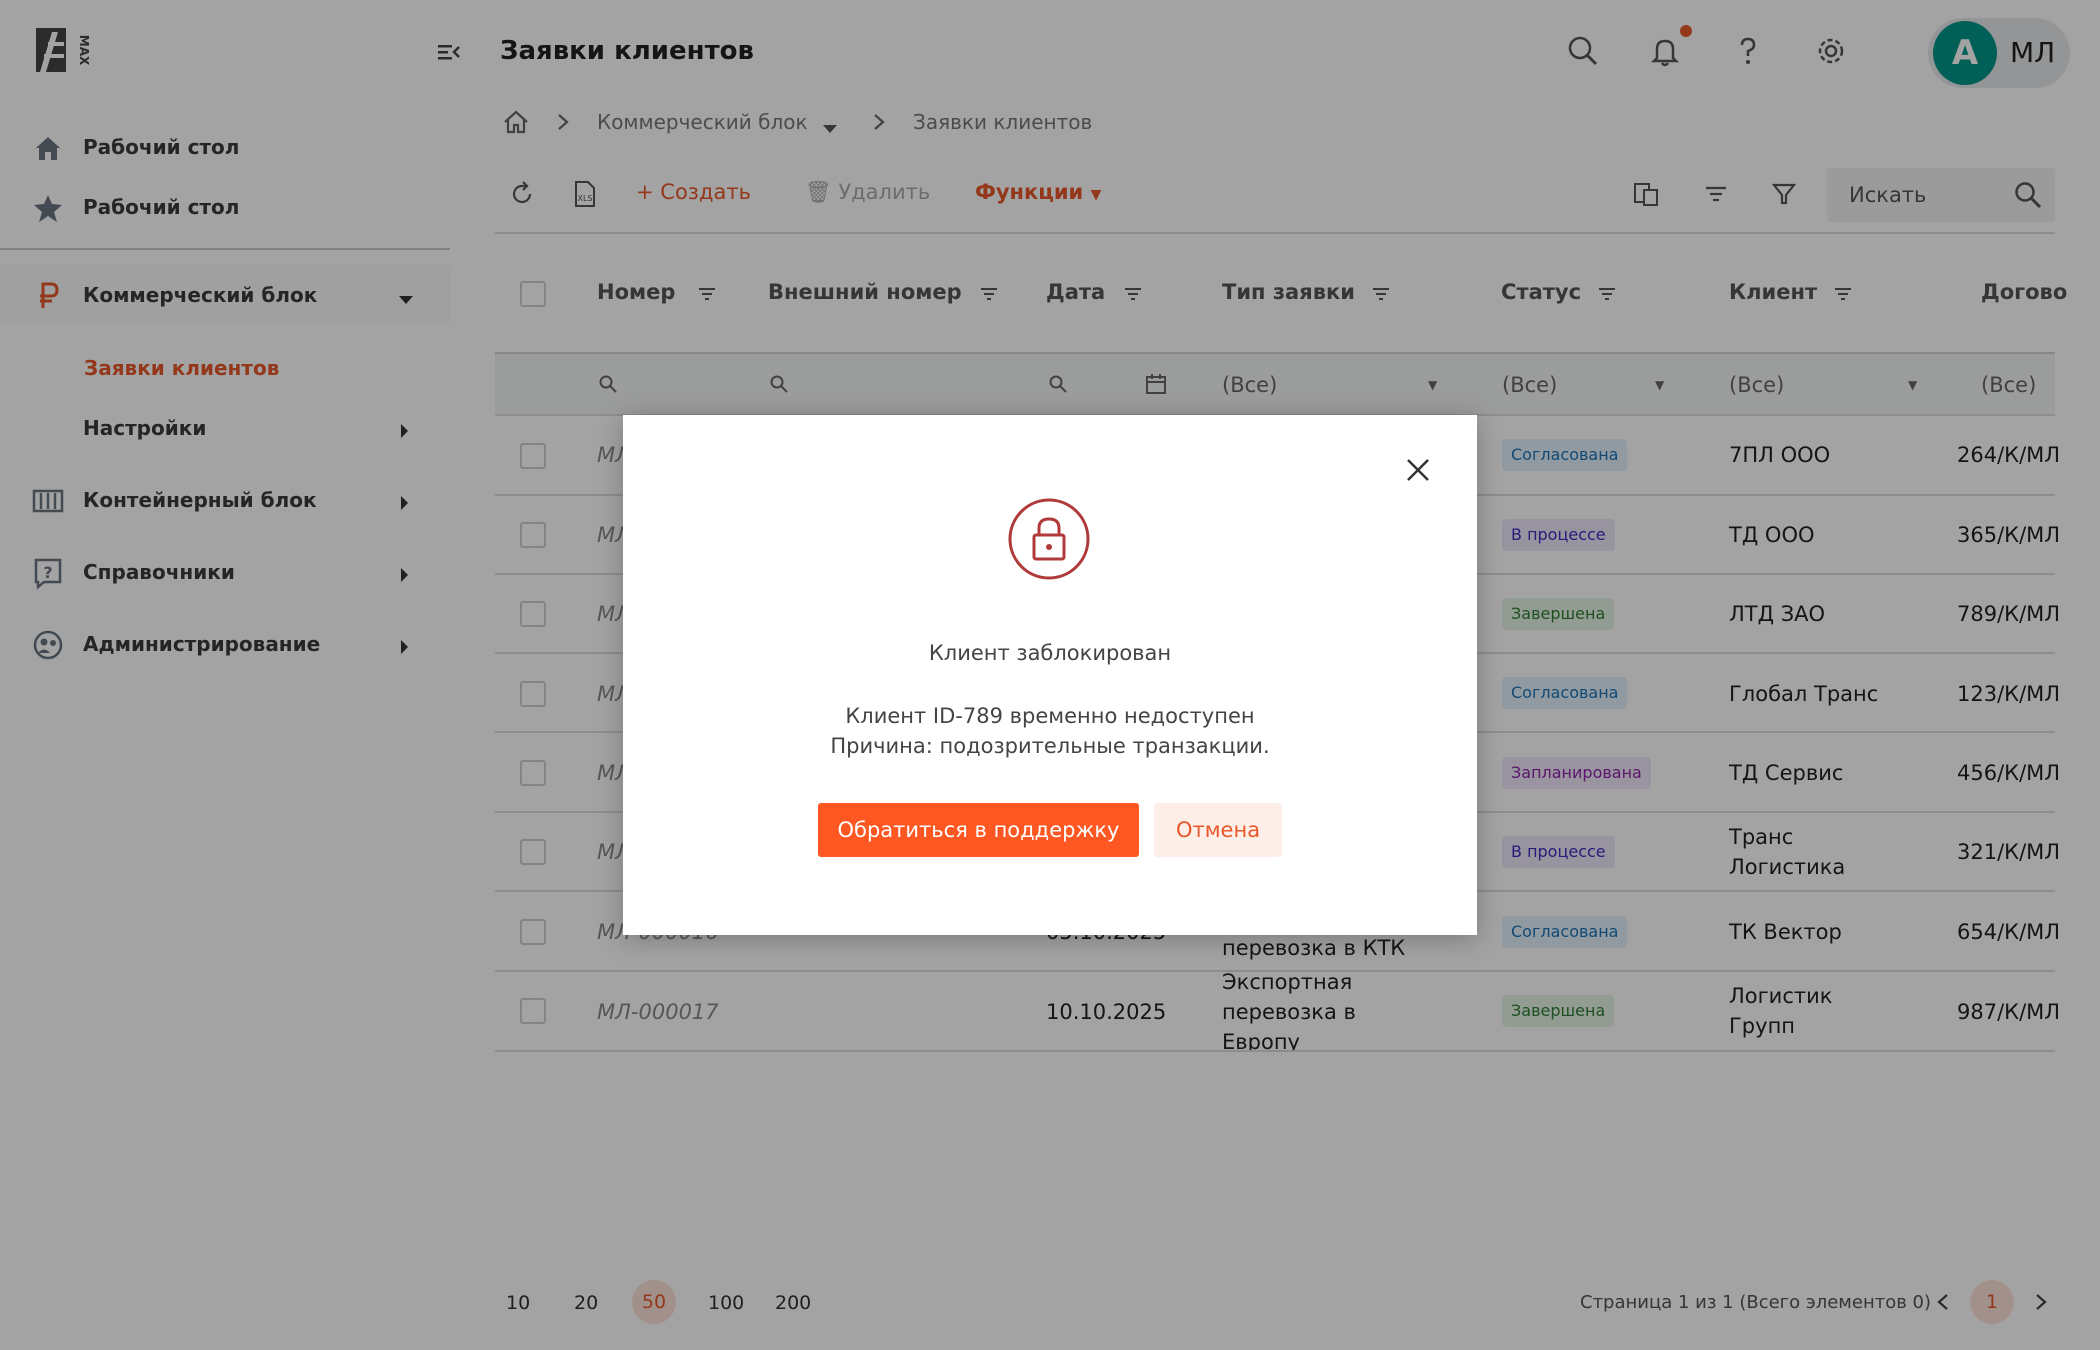  Describe the element at coordinates (1049, 539) in the screenshot. I see `lock-icon` at that location.